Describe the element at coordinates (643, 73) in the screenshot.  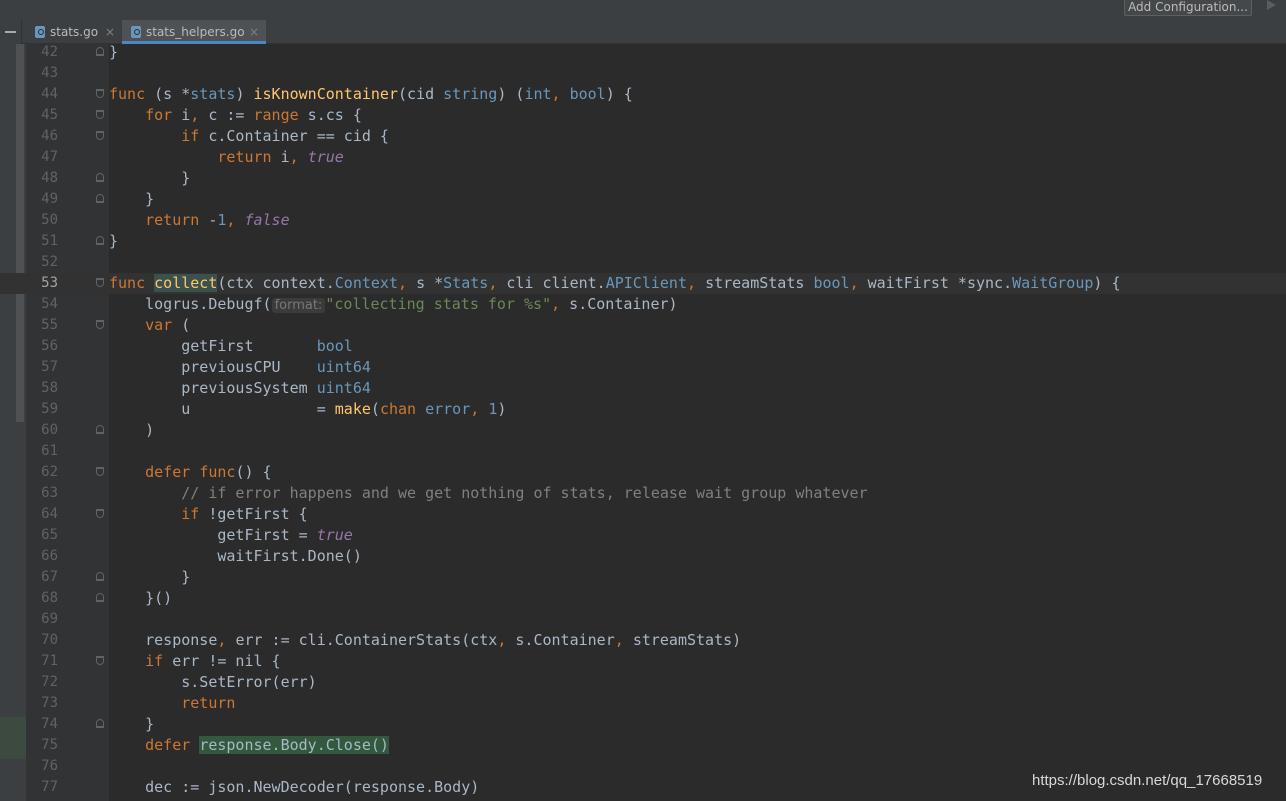
I see `code-line: 43` at that location.